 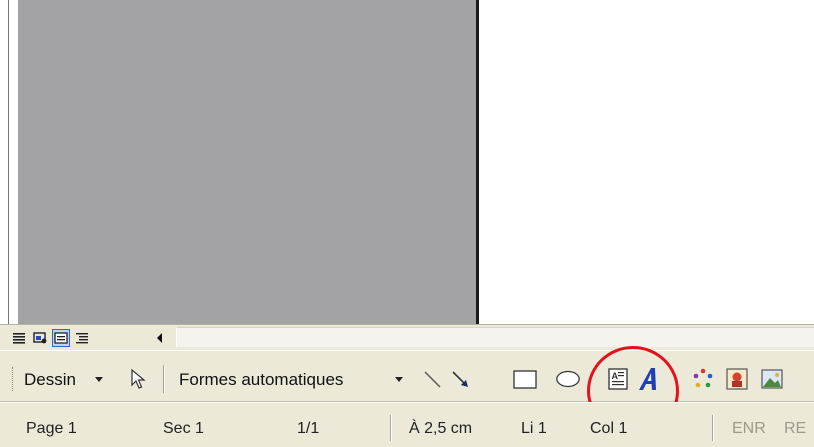 I want to click on wordart-button, so click(x=648, y=379).